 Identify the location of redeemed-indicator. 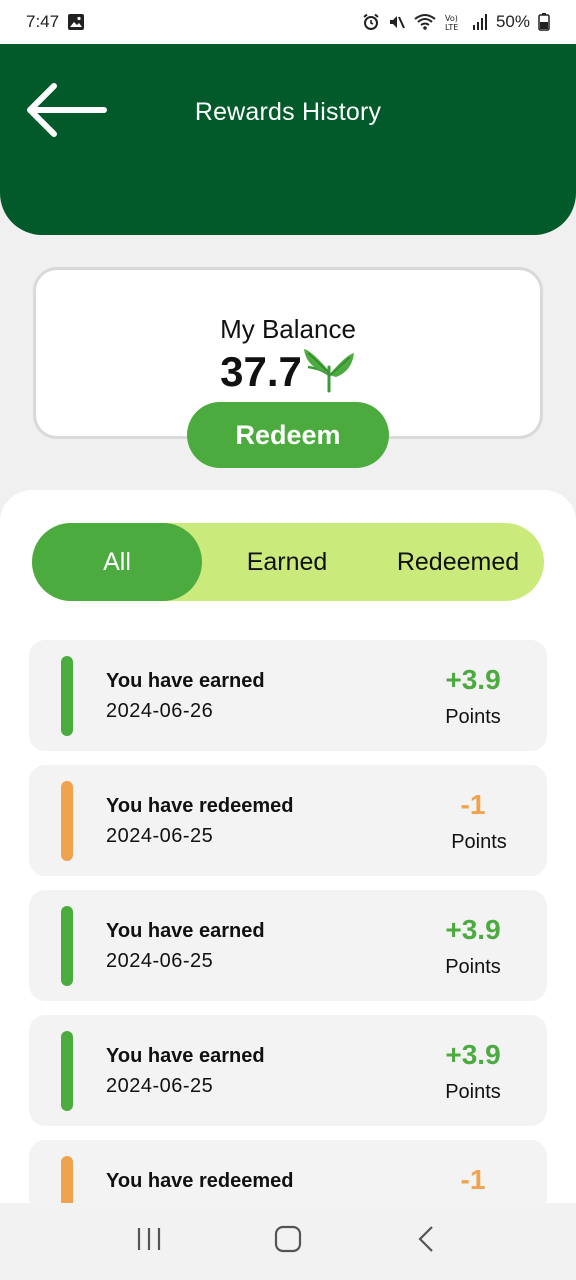
(67, 821).